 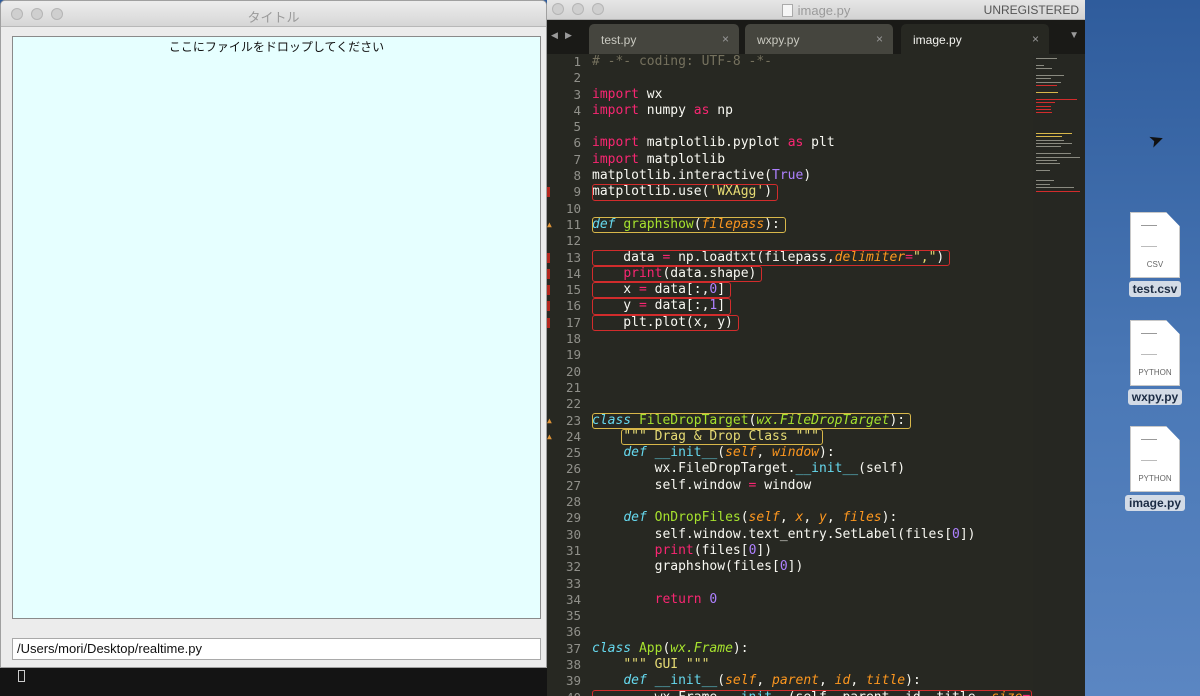 I want to click on code-line: x = data[:,0], so click(x=812, y=290).